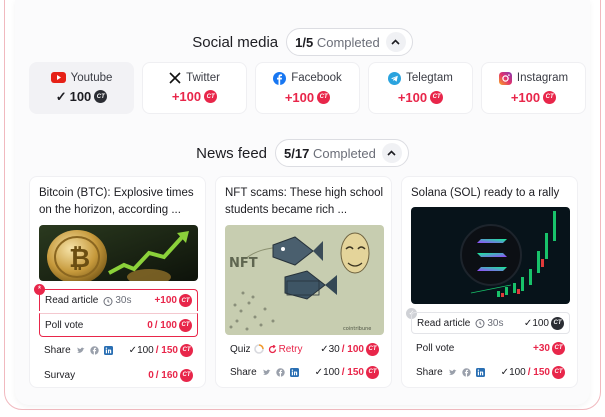 The image size is (605, 417). Describe the element at coordinates (349, 42) in the screenshot. I see `social-progress-pill: 1/5 Completed` at that location.